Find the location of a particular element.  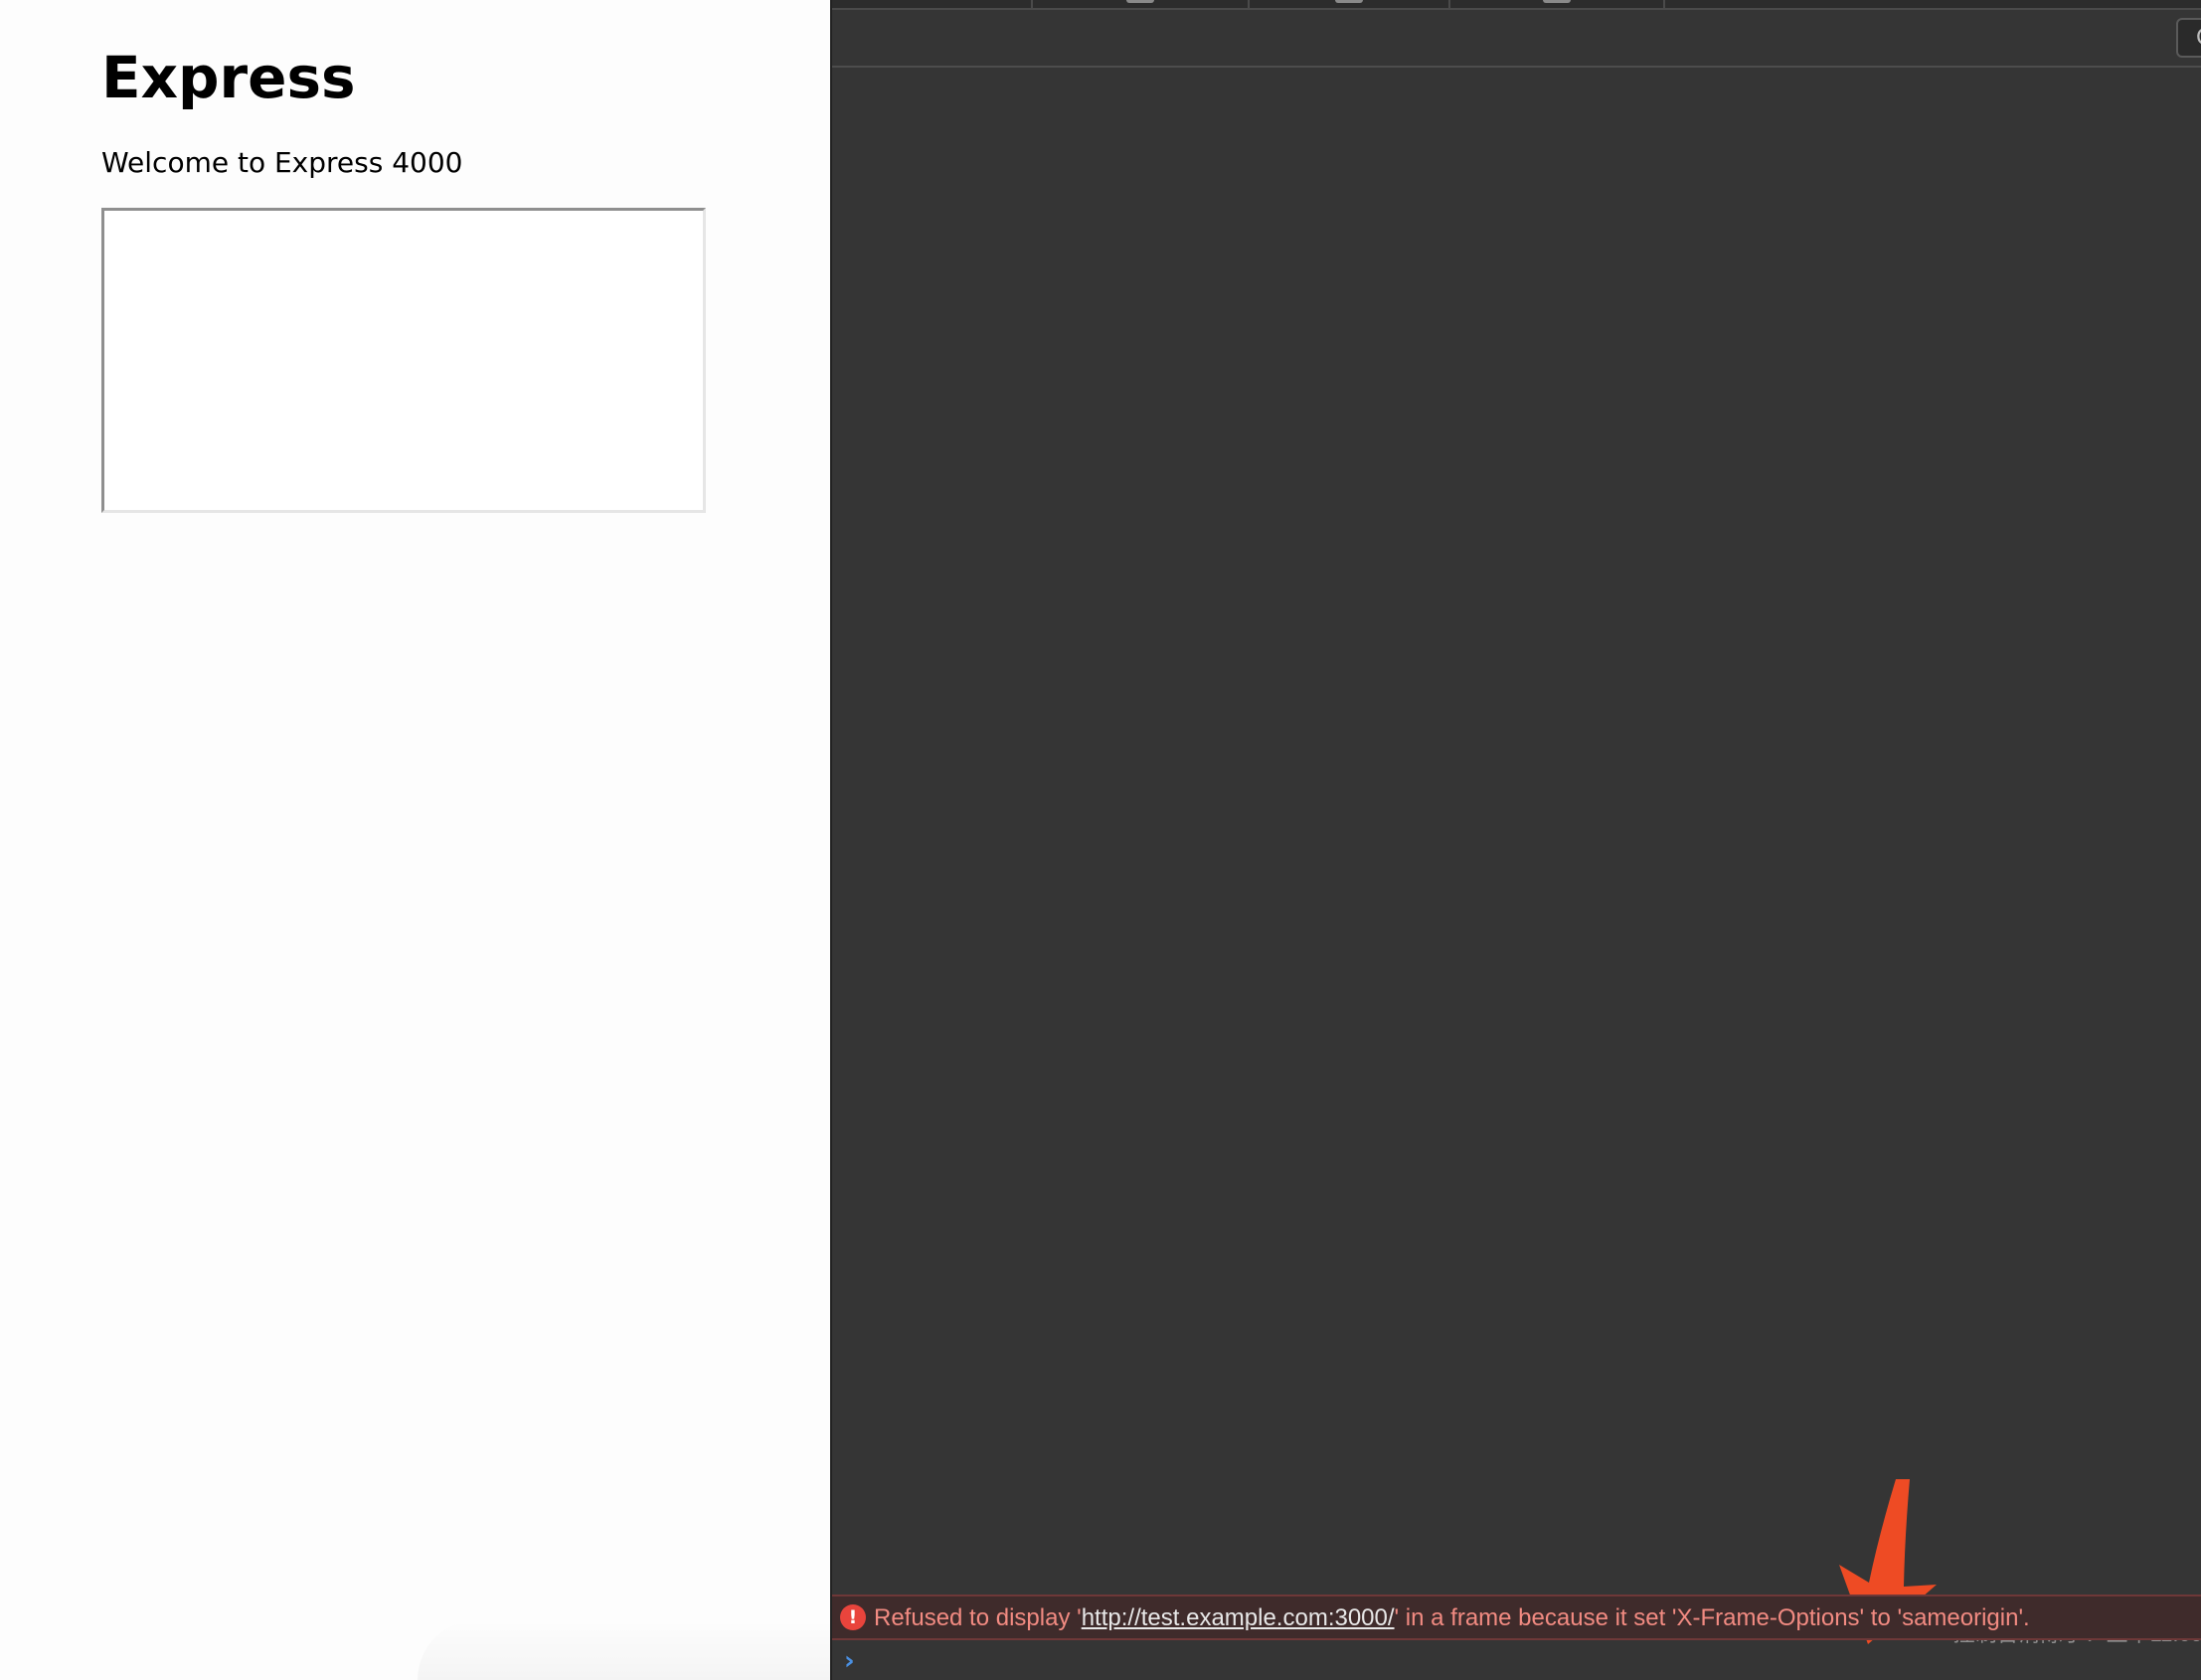

console-input is located at coordinates (1534, 1660).